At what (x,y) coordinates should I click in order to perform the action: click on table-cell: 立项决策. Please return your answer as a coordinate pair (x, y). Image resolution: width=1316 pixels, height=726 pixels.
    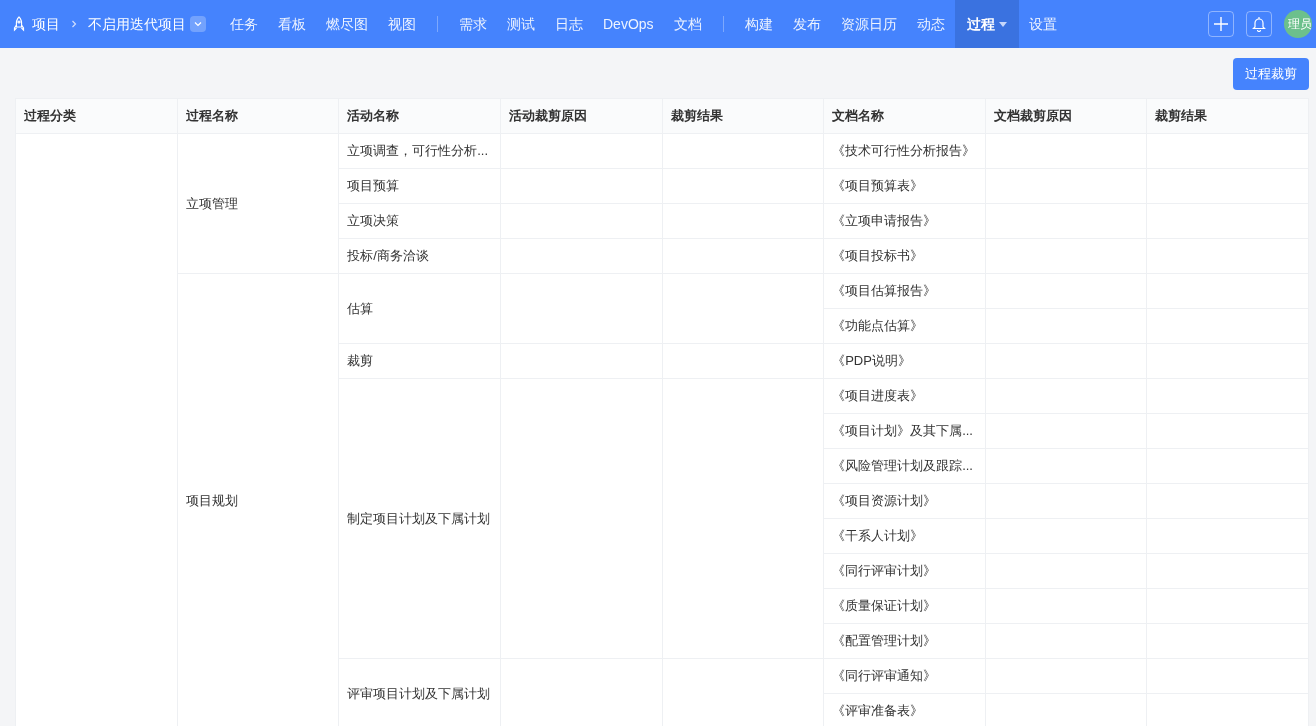
    Looking at the image, I should click on (419, 221).